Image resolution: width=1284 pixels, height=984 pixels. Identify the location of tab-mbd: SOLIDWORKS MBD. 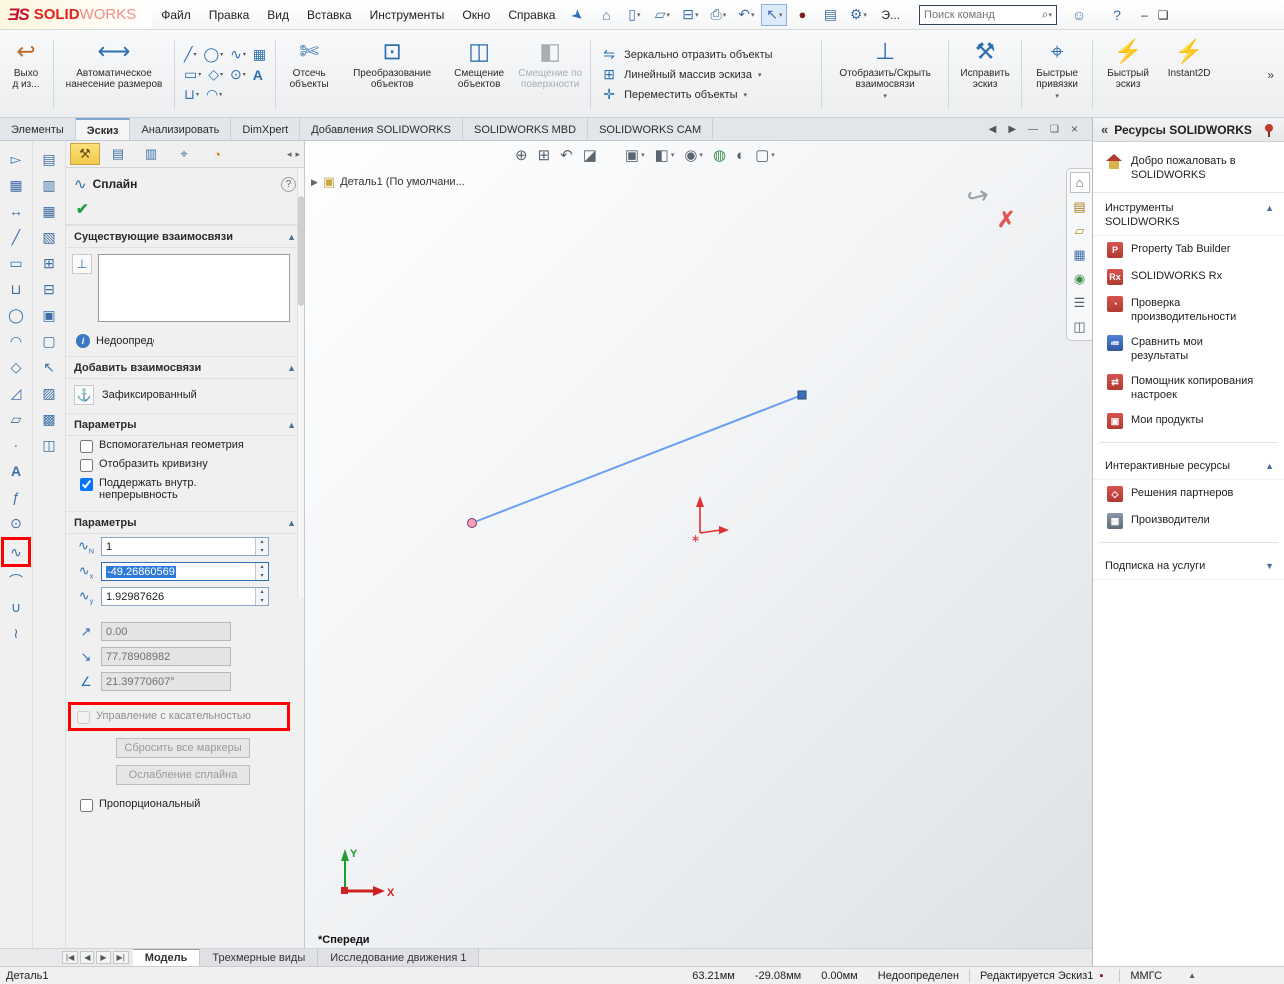
(526, 129).